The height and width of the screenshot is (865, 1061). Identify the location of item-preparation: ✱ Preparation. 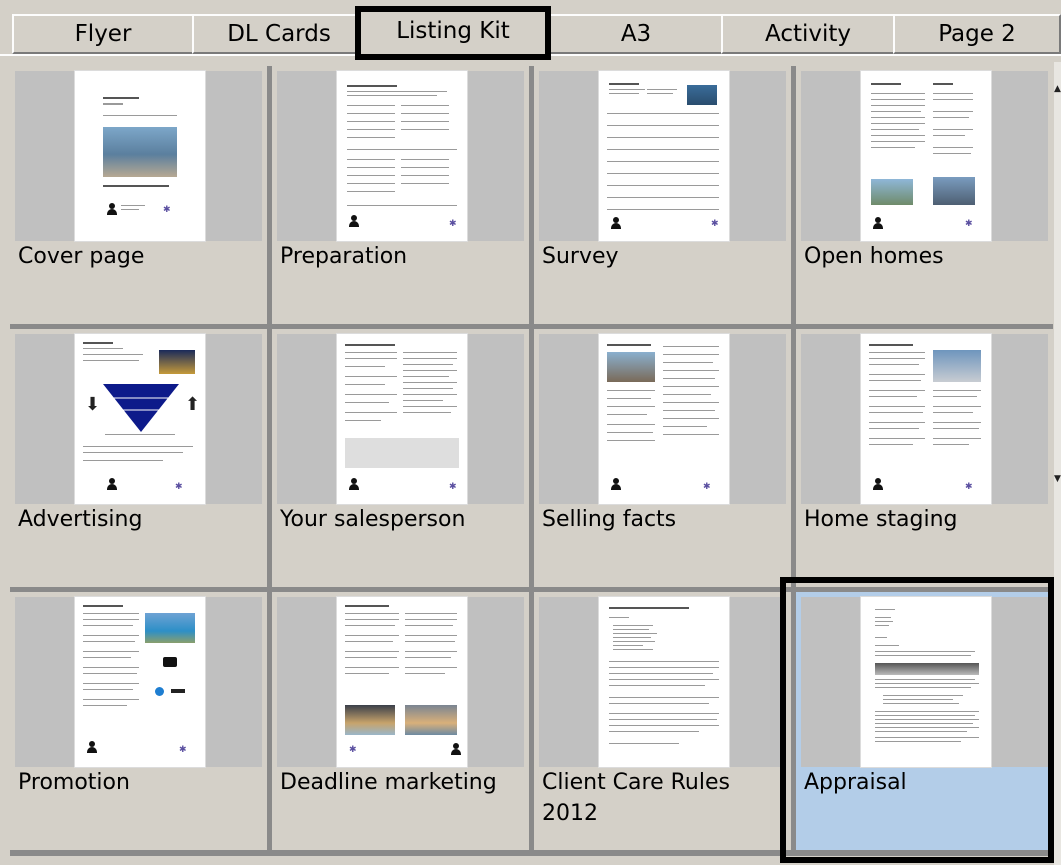
(400, 195).